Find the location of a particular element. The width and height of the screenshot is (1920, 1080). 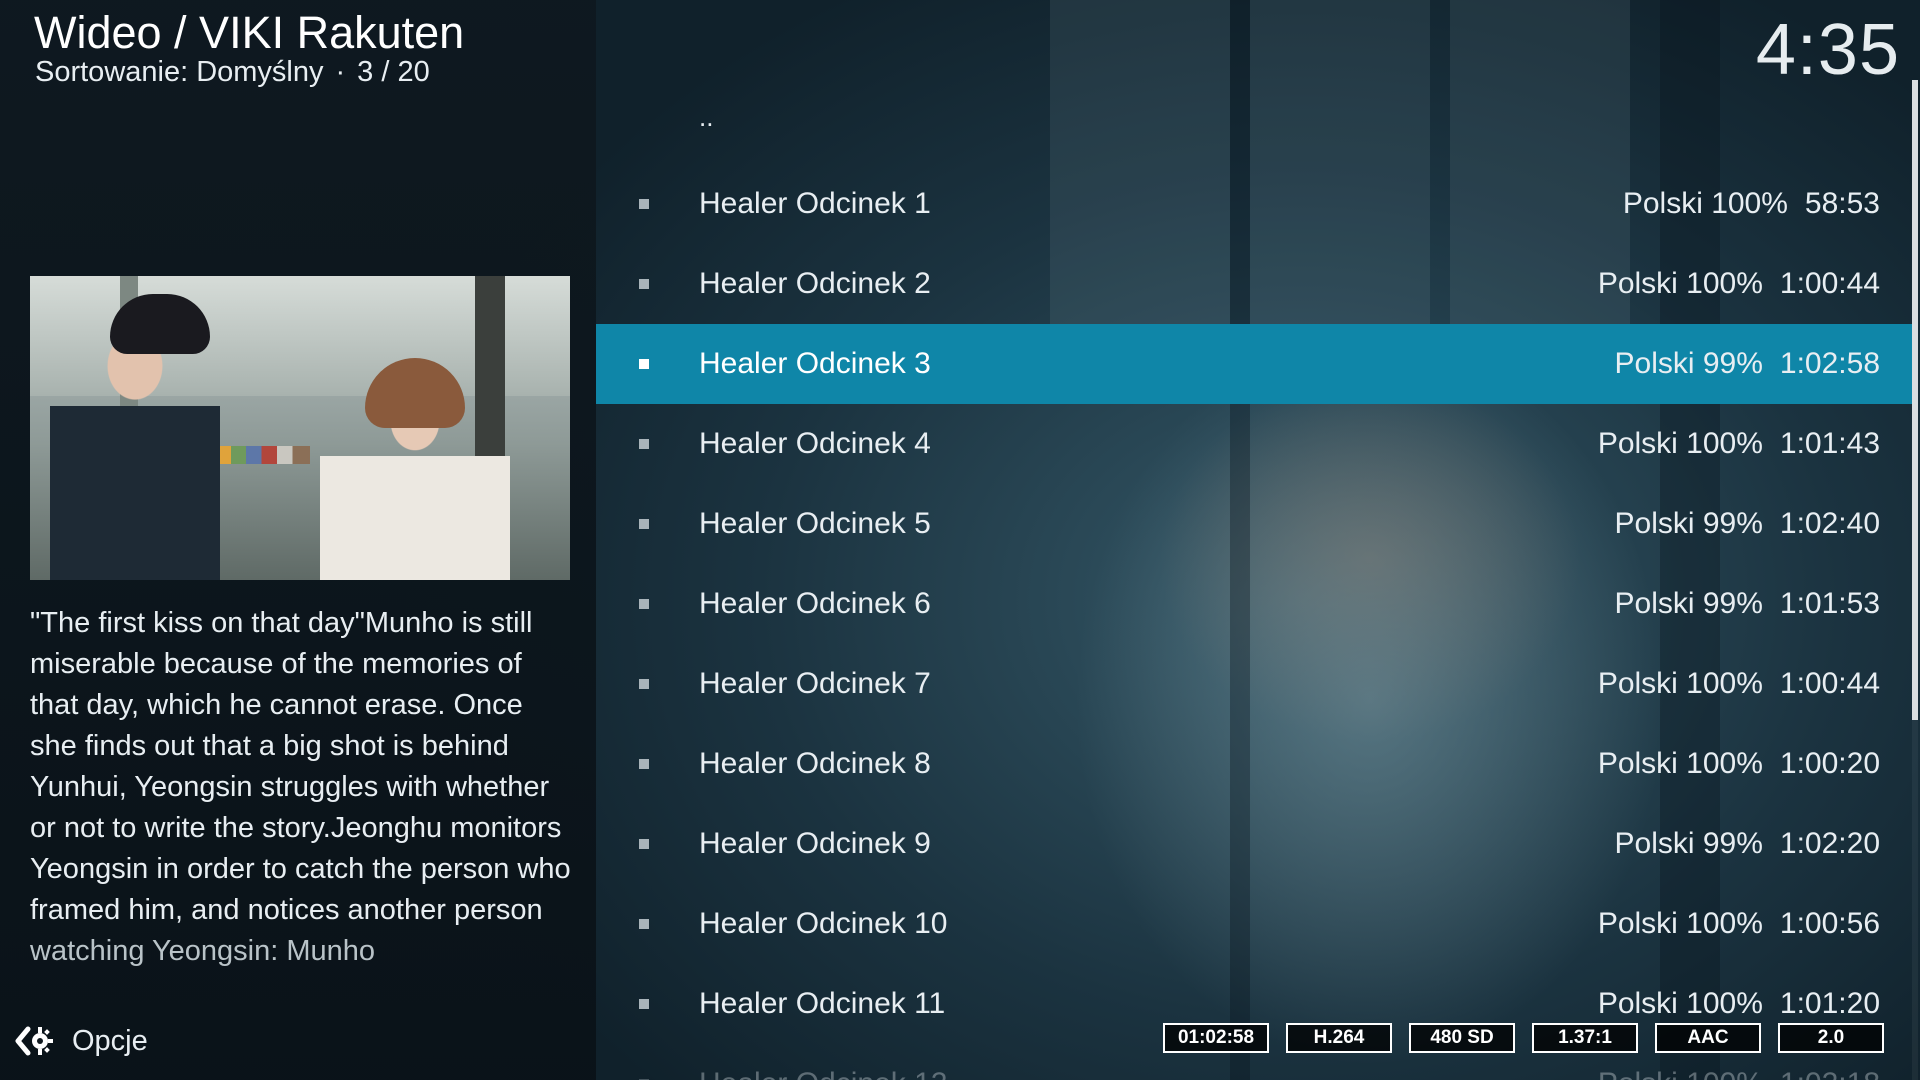

media-flag: 2.0 is located at coordinates (1831, 1038).